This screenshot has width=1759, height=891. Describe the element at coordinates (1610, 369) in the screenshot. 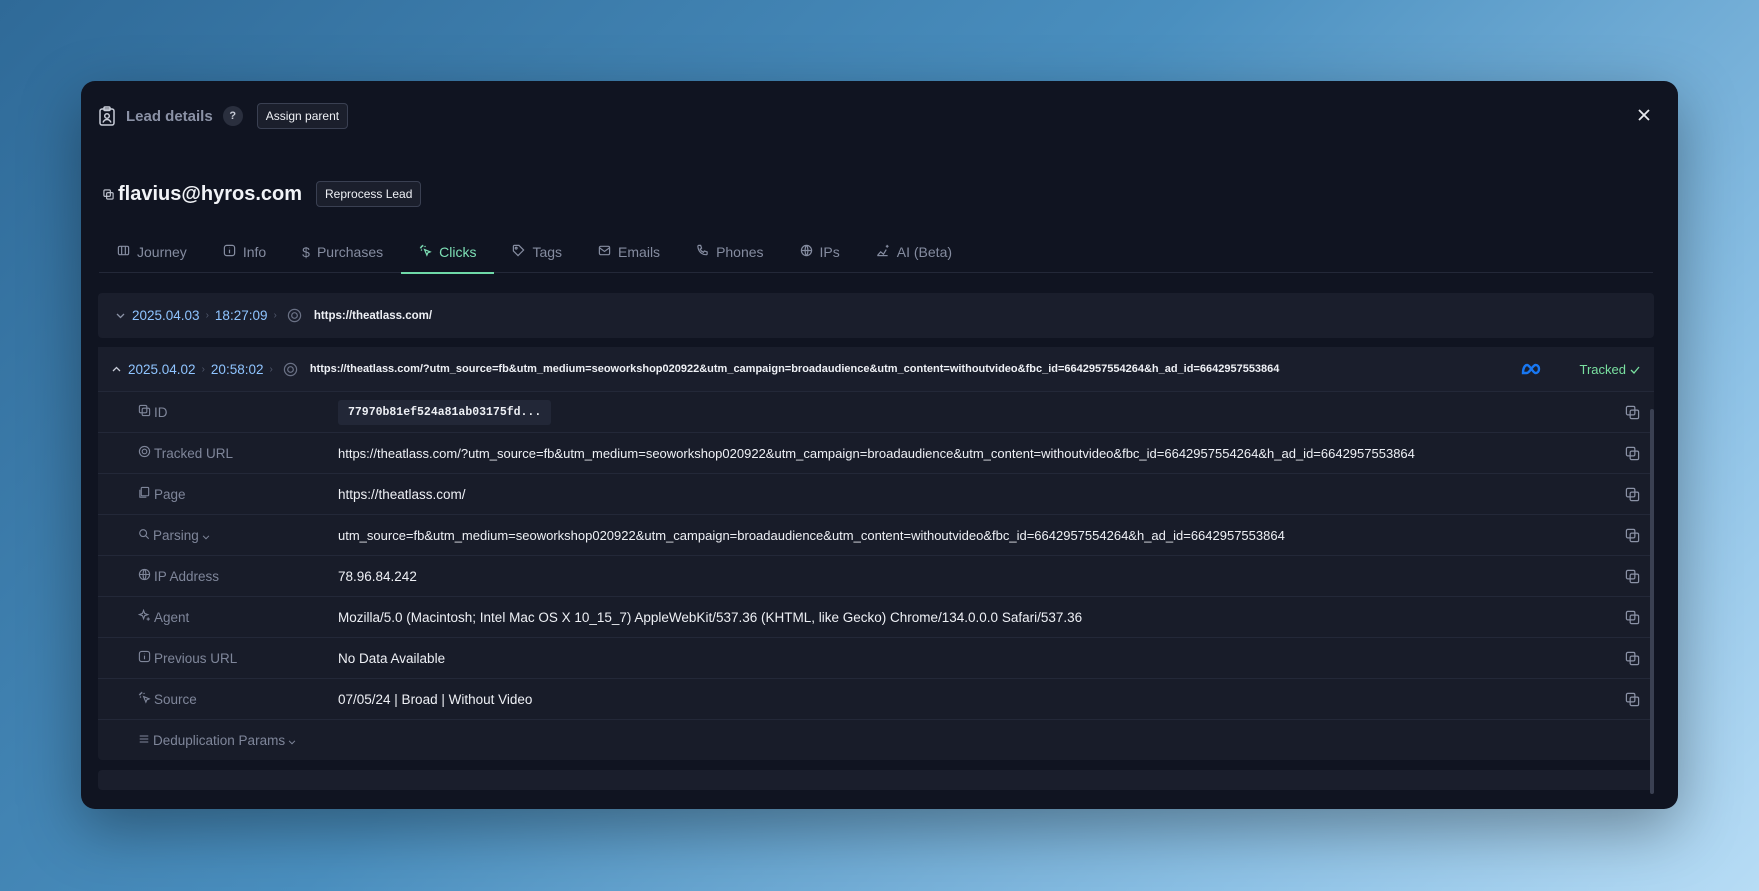

I see `tracked-status-badge: Tracked` at that location.